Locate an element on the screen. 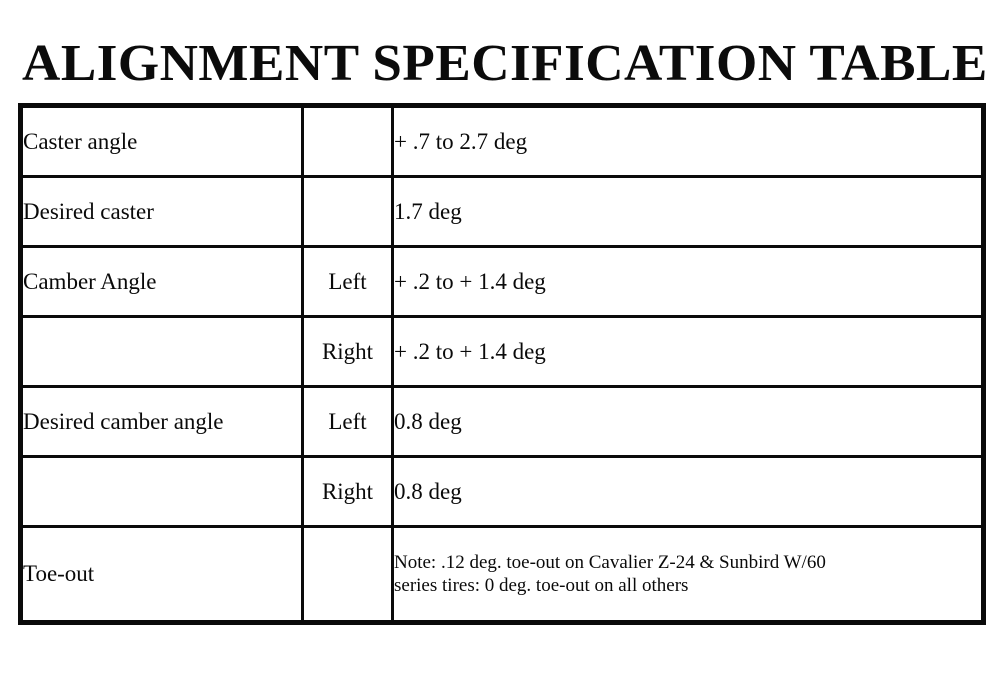 The height and width of the screenshot is (677, 1000). table-row: Camber Angle Left + .2 to + 1.4 deg is located at coordinates (502, 281).